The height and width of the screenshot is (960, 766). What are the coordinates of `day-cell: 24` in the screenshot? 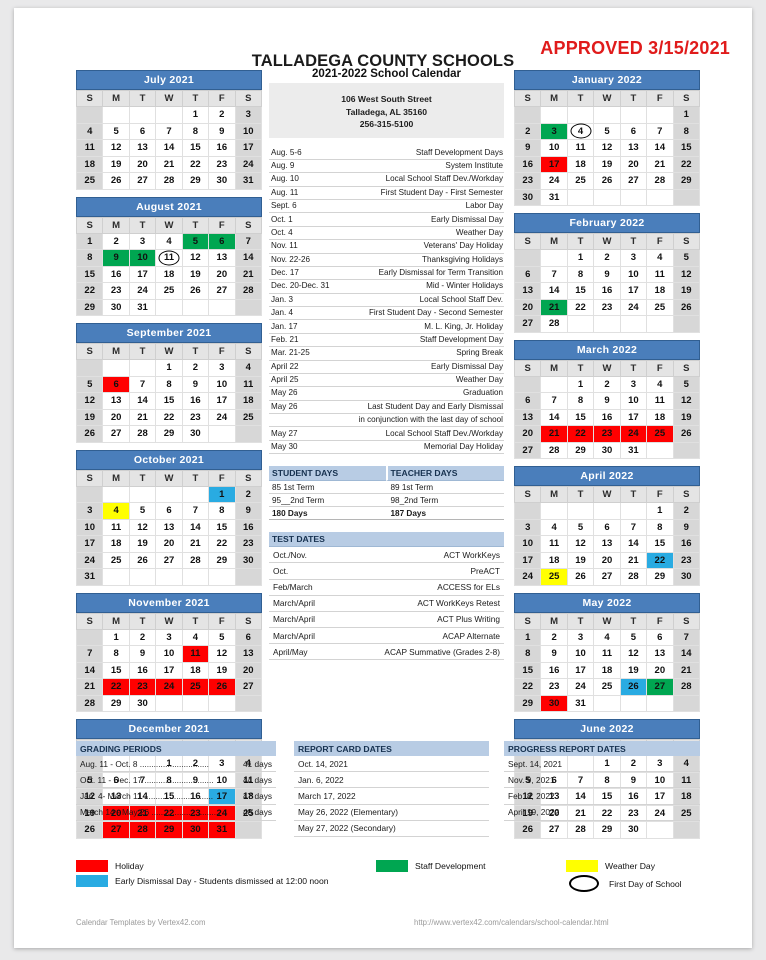 It's located at (554, 181).